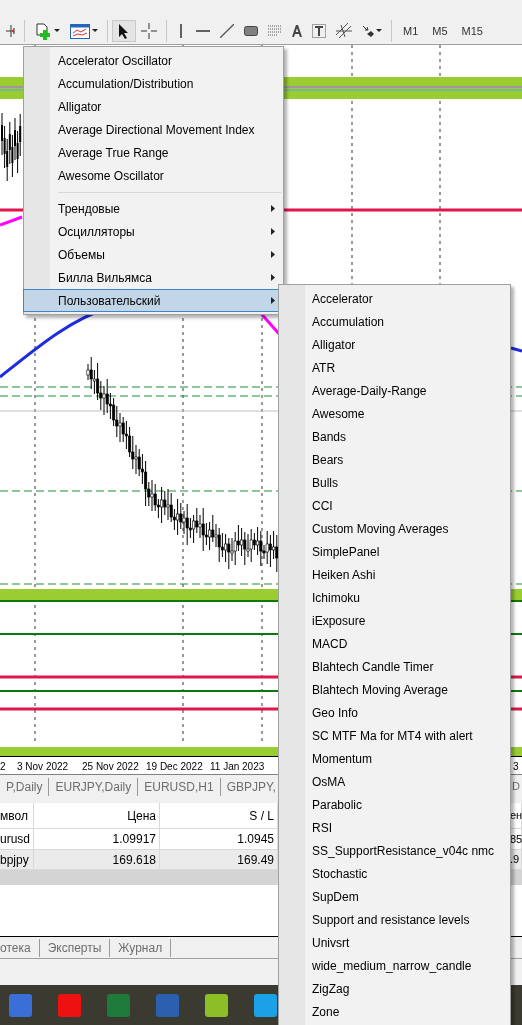 This screenshot has width=522, height=1025. What do you see at coordinates (153, 175) in the screenshot?
I see `menu-item: Awesome Oscillator` at bounding box center [153, 175].